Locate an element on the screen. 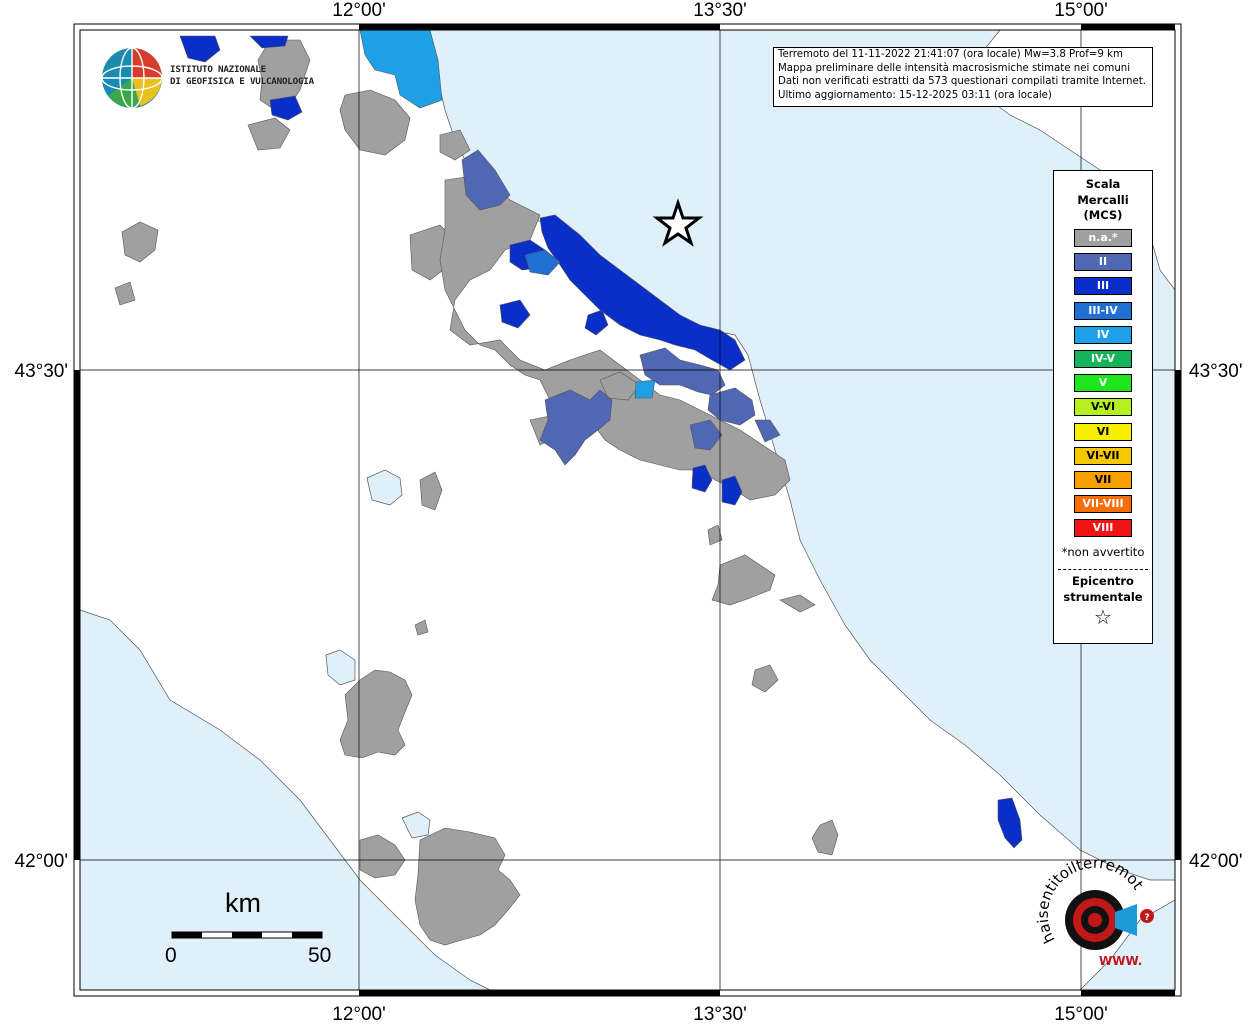 This screenshot has width=1255, height=1024. right-lat-label-1: 43°30' is located at coordinates (1216, 371).